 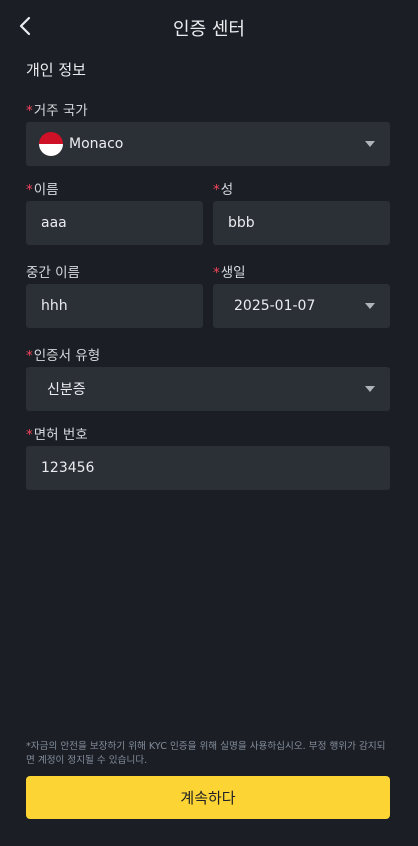 What do you see at coordinates (114, 223) in the screenshot?
I see `first-name-input` at bounding box center [114, 223].